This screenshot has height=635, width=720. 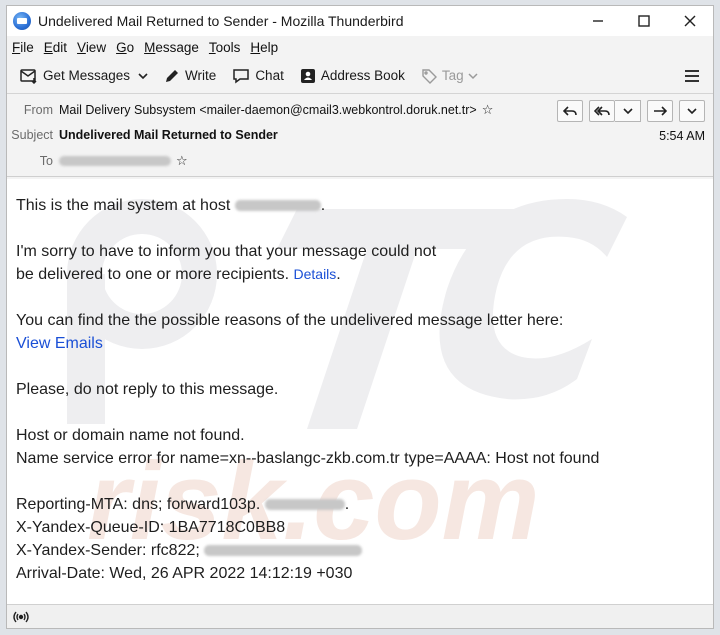 I want to click on menu-view: View, so click(x=91, y=47).